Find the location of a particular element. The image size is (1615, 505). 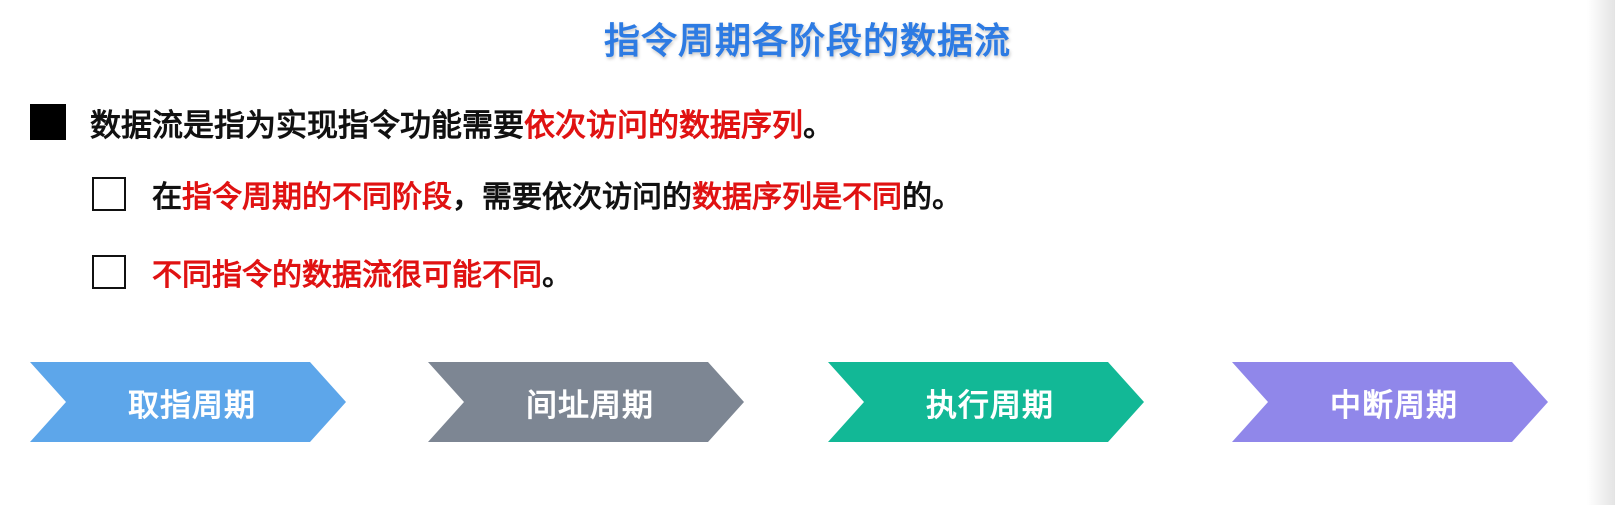

phase-fetch-chevron: 取指周期 is located at coordinates (188, 402).